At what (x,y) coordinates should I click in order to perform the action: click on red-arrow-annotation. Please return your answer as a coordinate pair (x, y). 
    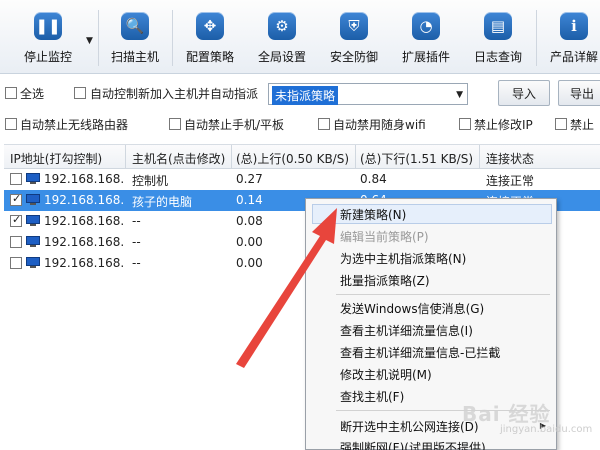
    Looking at the image, I should click on (286, 288).